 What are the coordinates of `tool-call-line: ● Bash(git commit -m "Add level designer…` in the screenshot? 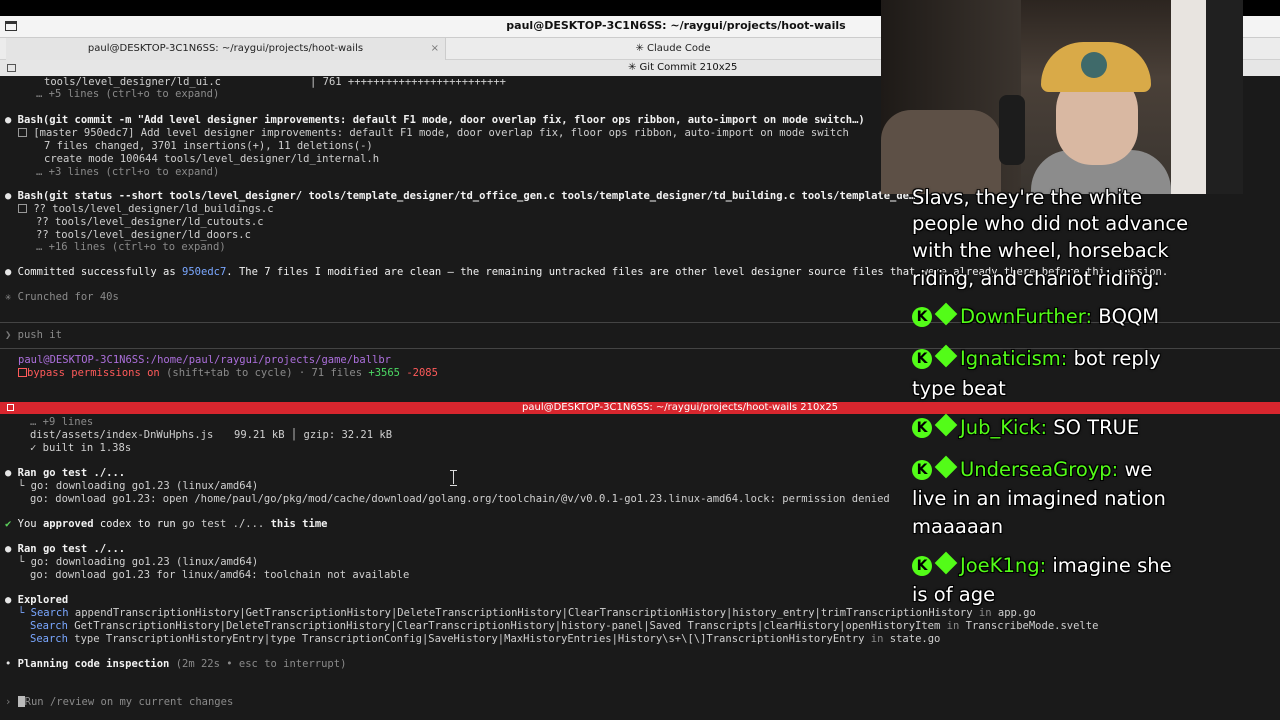 It's located at (435, 120).